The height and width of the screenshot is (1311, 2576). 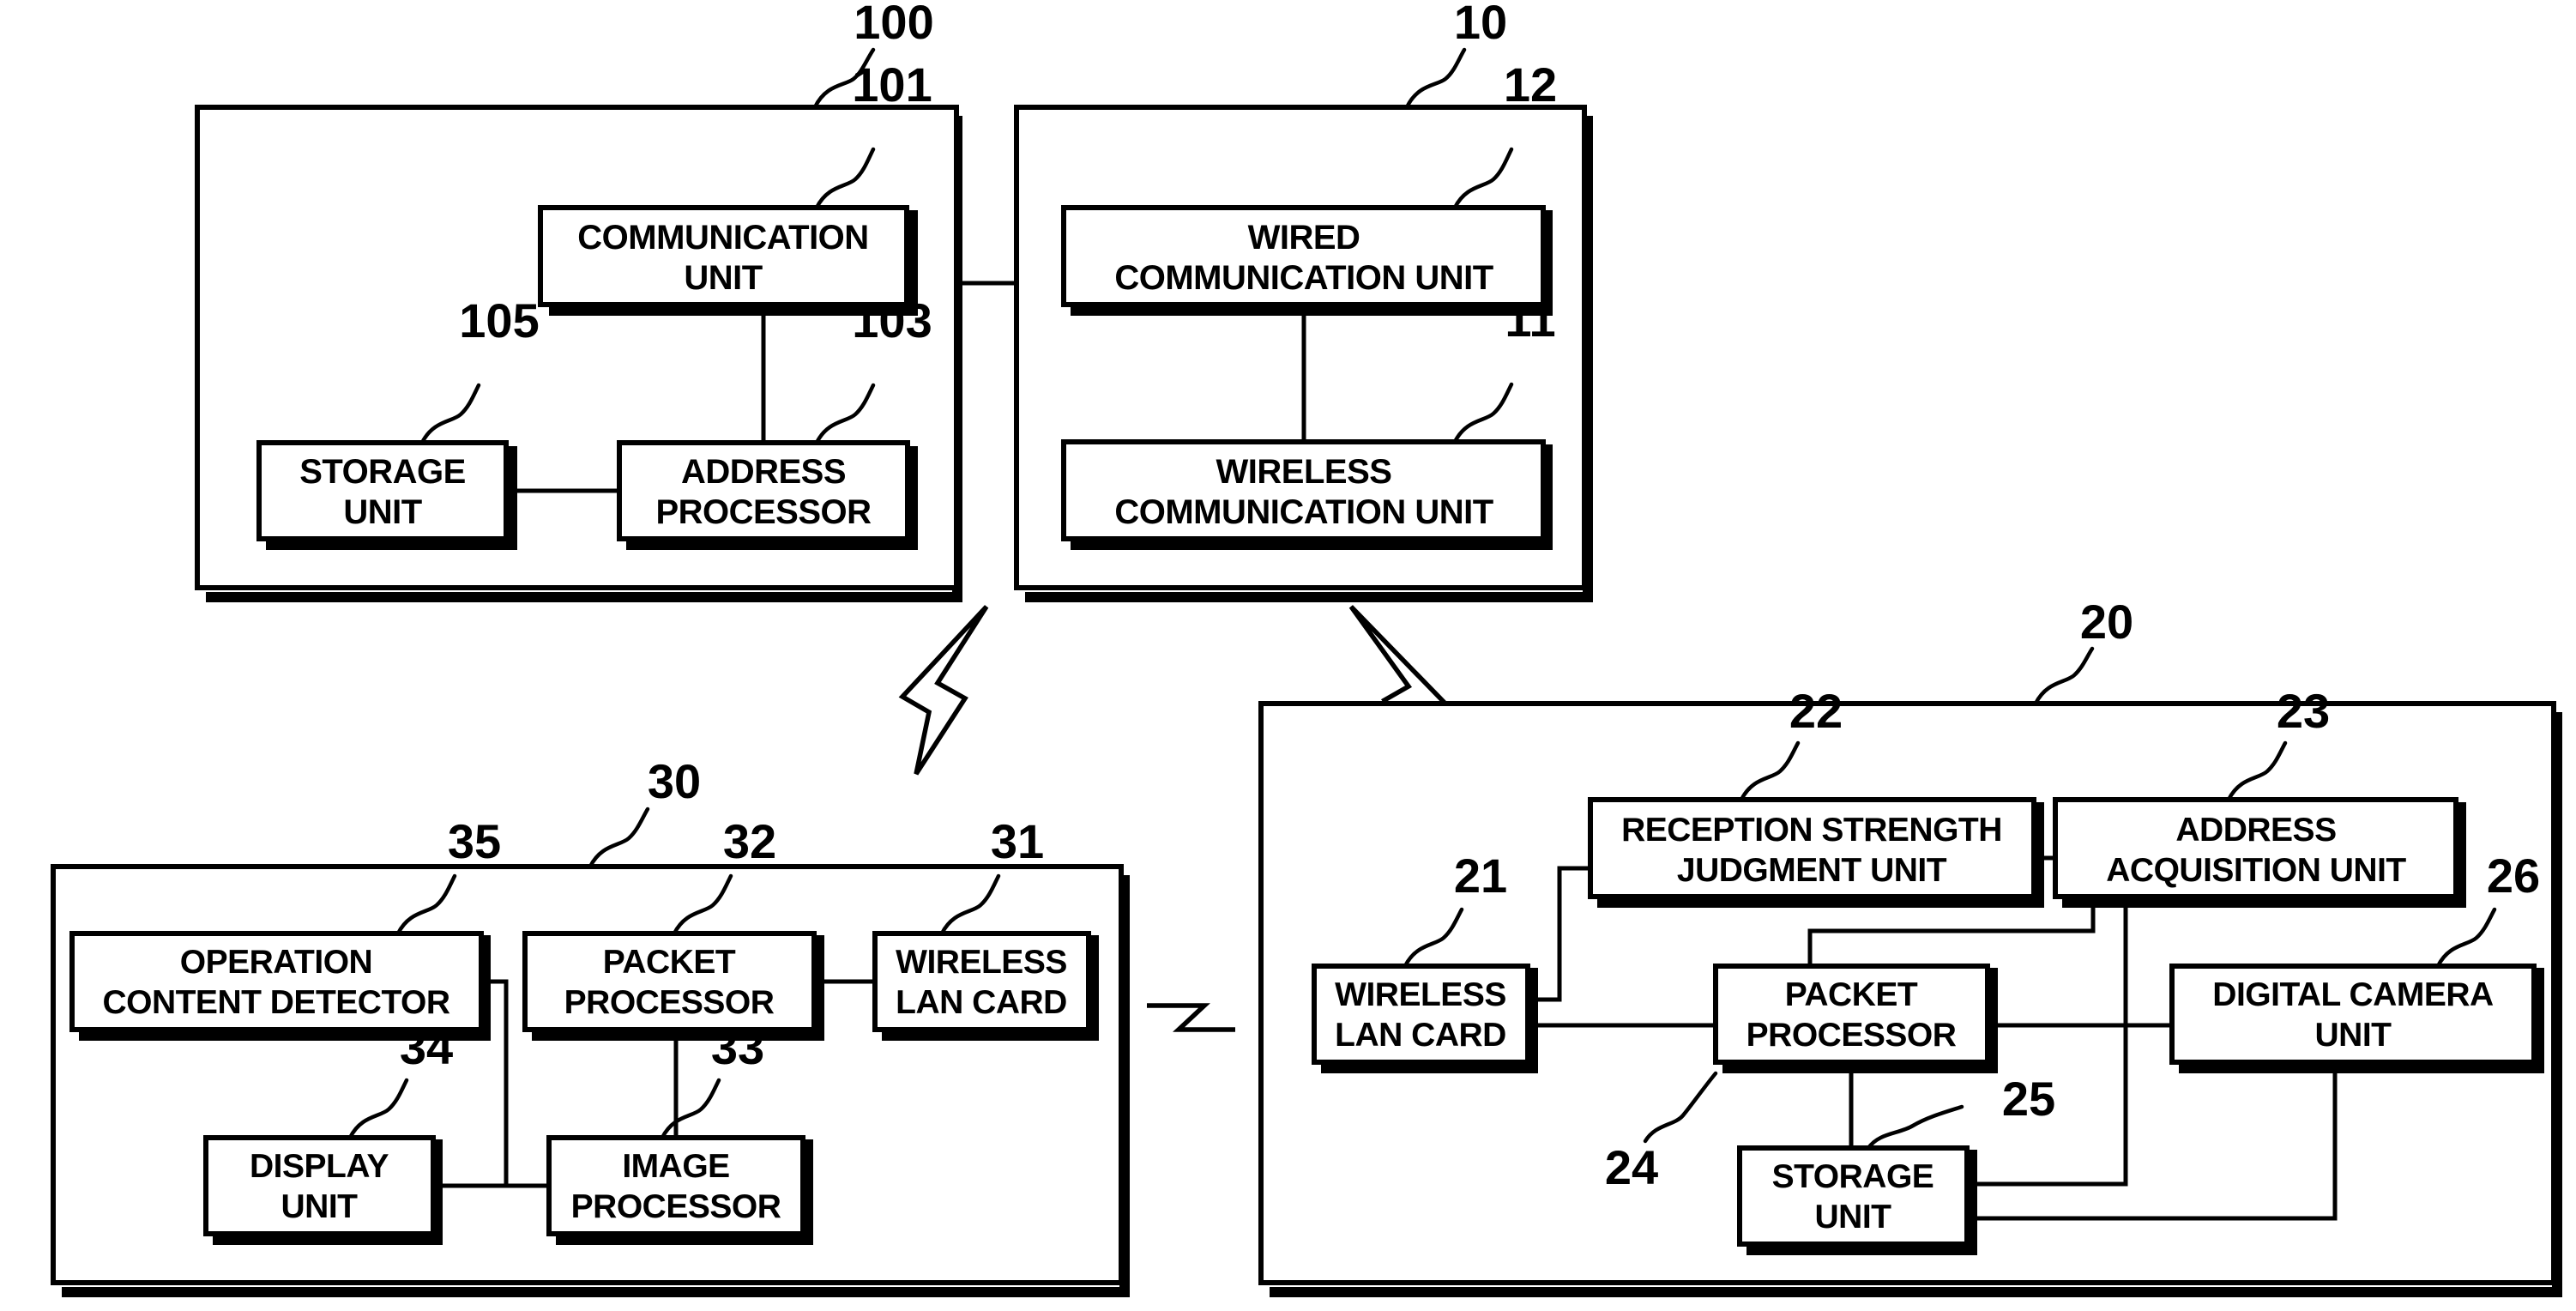 What do you see at coordinates (1812, 870) in the screenshot?
I see `reception-strength-judgment-unit-label-line2: JUDGMENT UNIT` at bounding box center [1812, 870].